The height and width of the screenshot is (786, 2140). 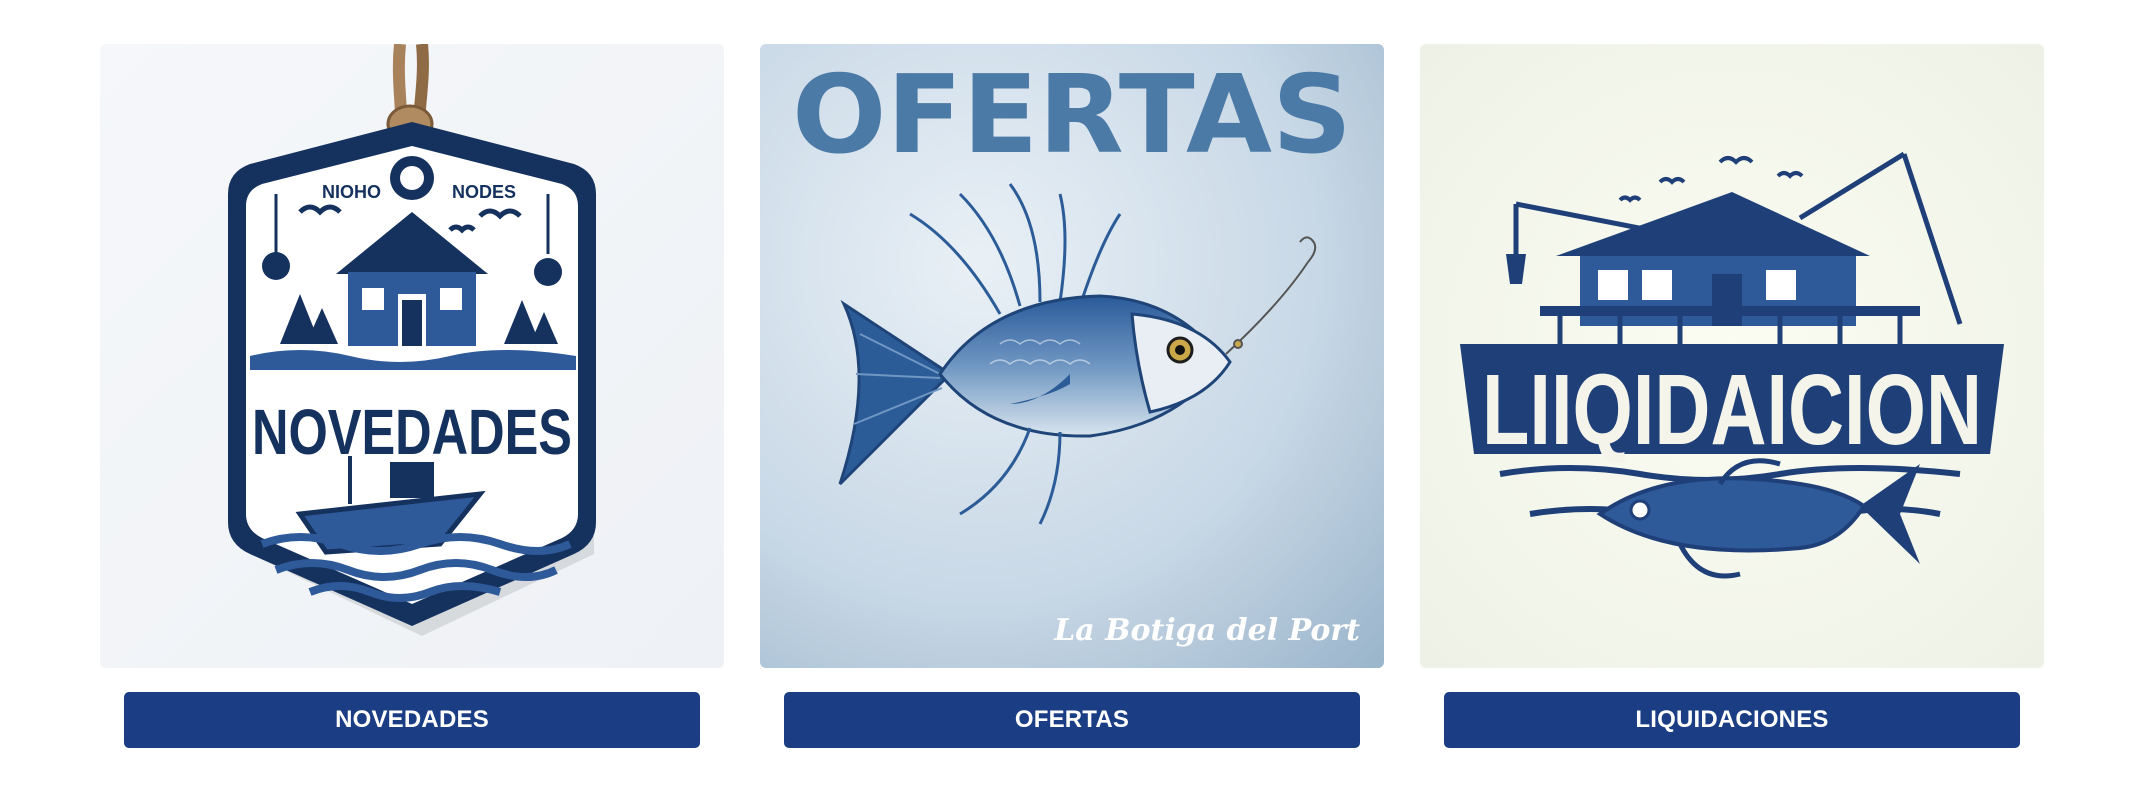 I want to click on ofertas-button: OFERTAS, so click(x=1072, y=720).